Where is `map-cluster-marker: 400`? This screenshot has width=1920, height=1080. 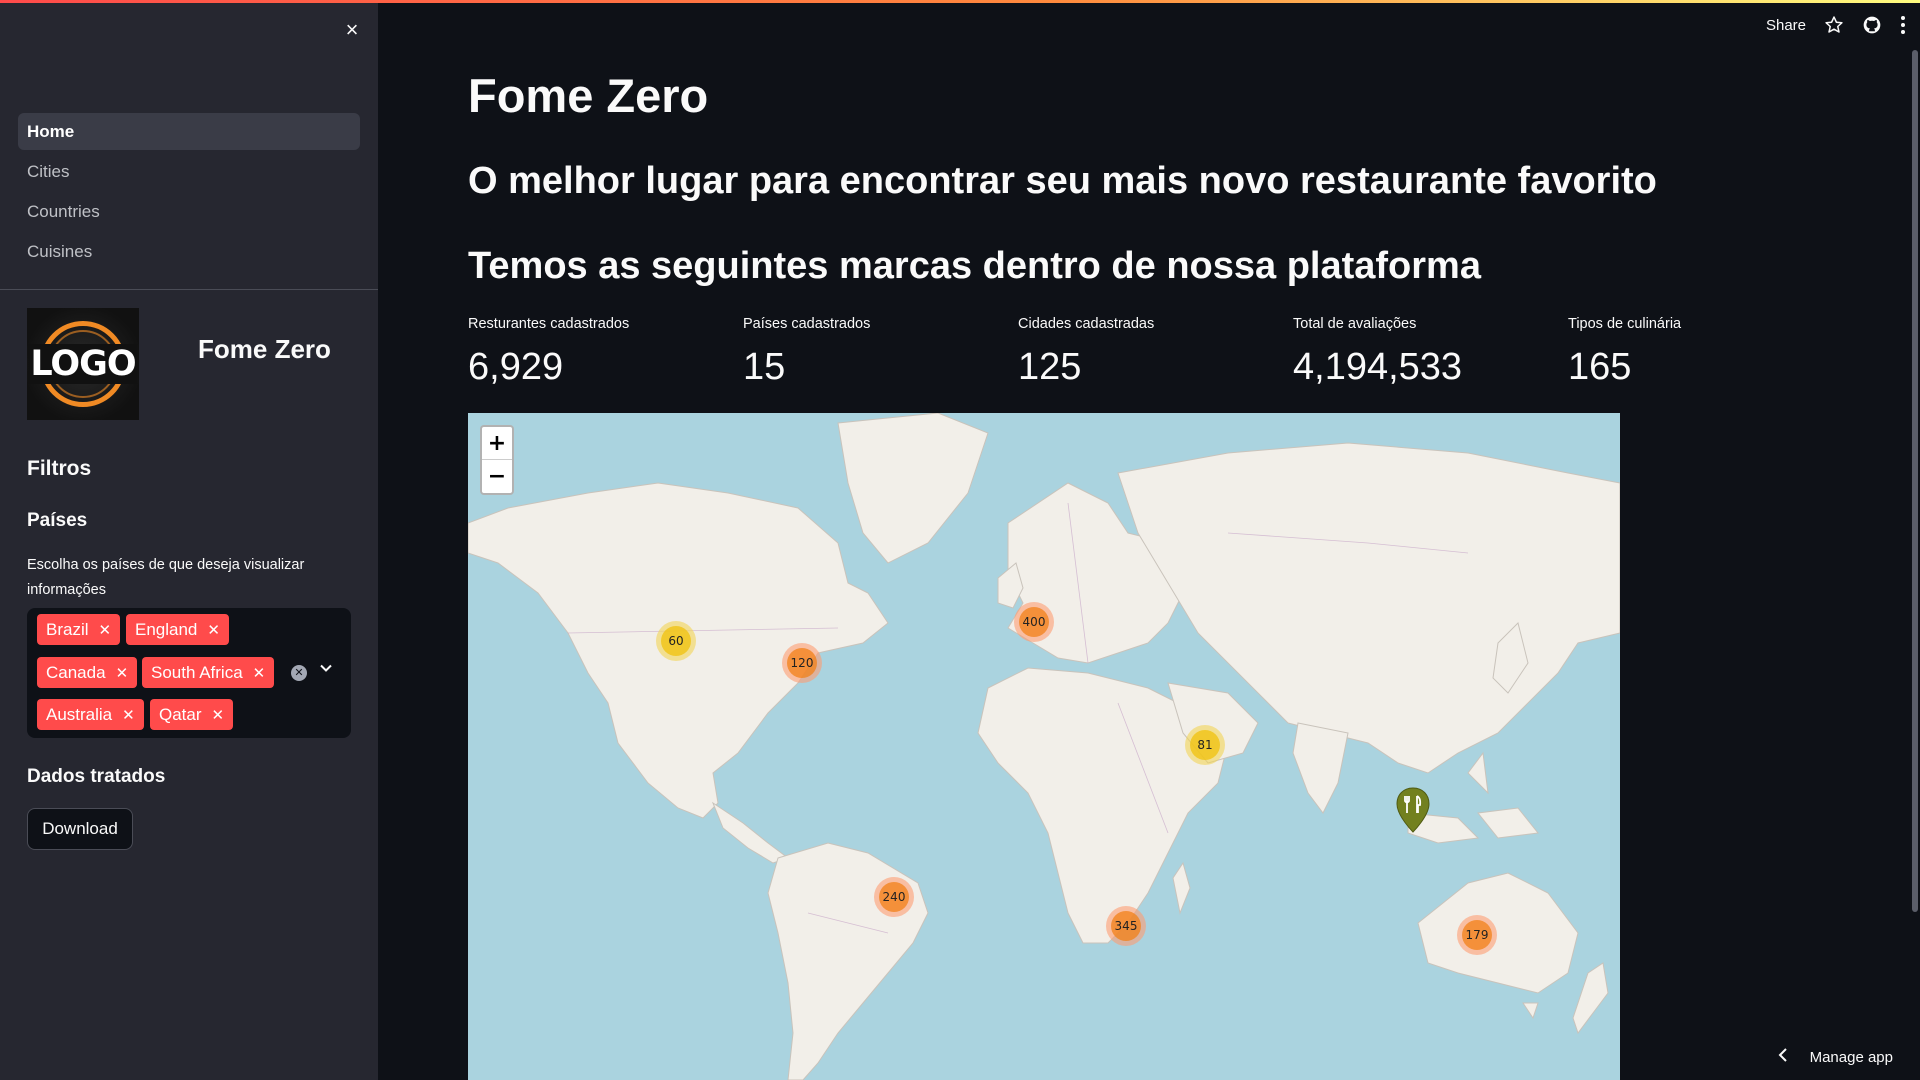
map-cluster-marker: 400 is located at coordinates (1034, 622).